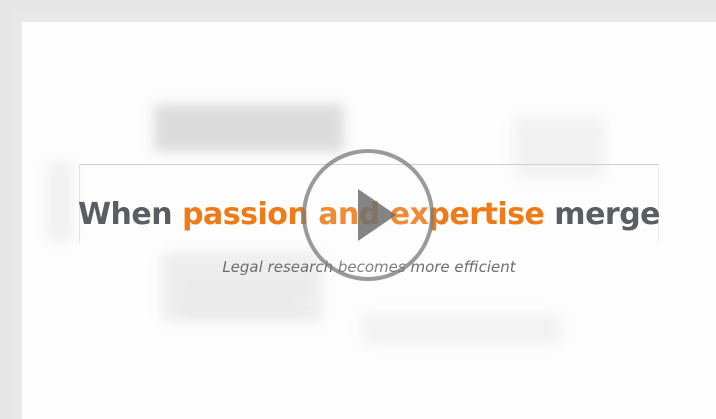 The width and height of the screenshot is (716, 419). I want to click on headline-text-end: merge, so click(602, 214).